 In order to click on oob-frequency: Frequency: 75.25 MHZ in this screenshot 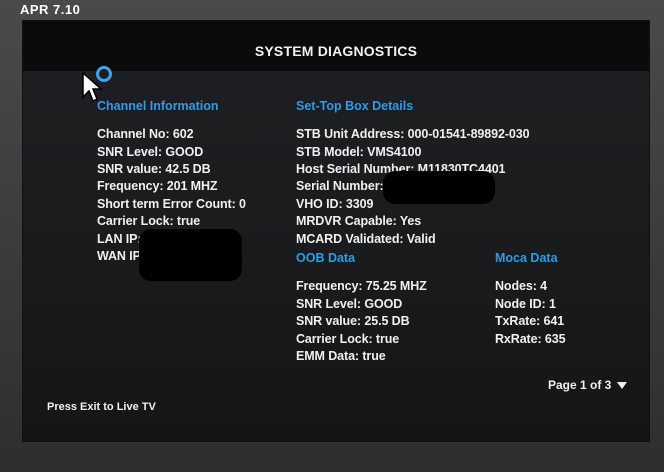, I will do `click(361, 286)`.